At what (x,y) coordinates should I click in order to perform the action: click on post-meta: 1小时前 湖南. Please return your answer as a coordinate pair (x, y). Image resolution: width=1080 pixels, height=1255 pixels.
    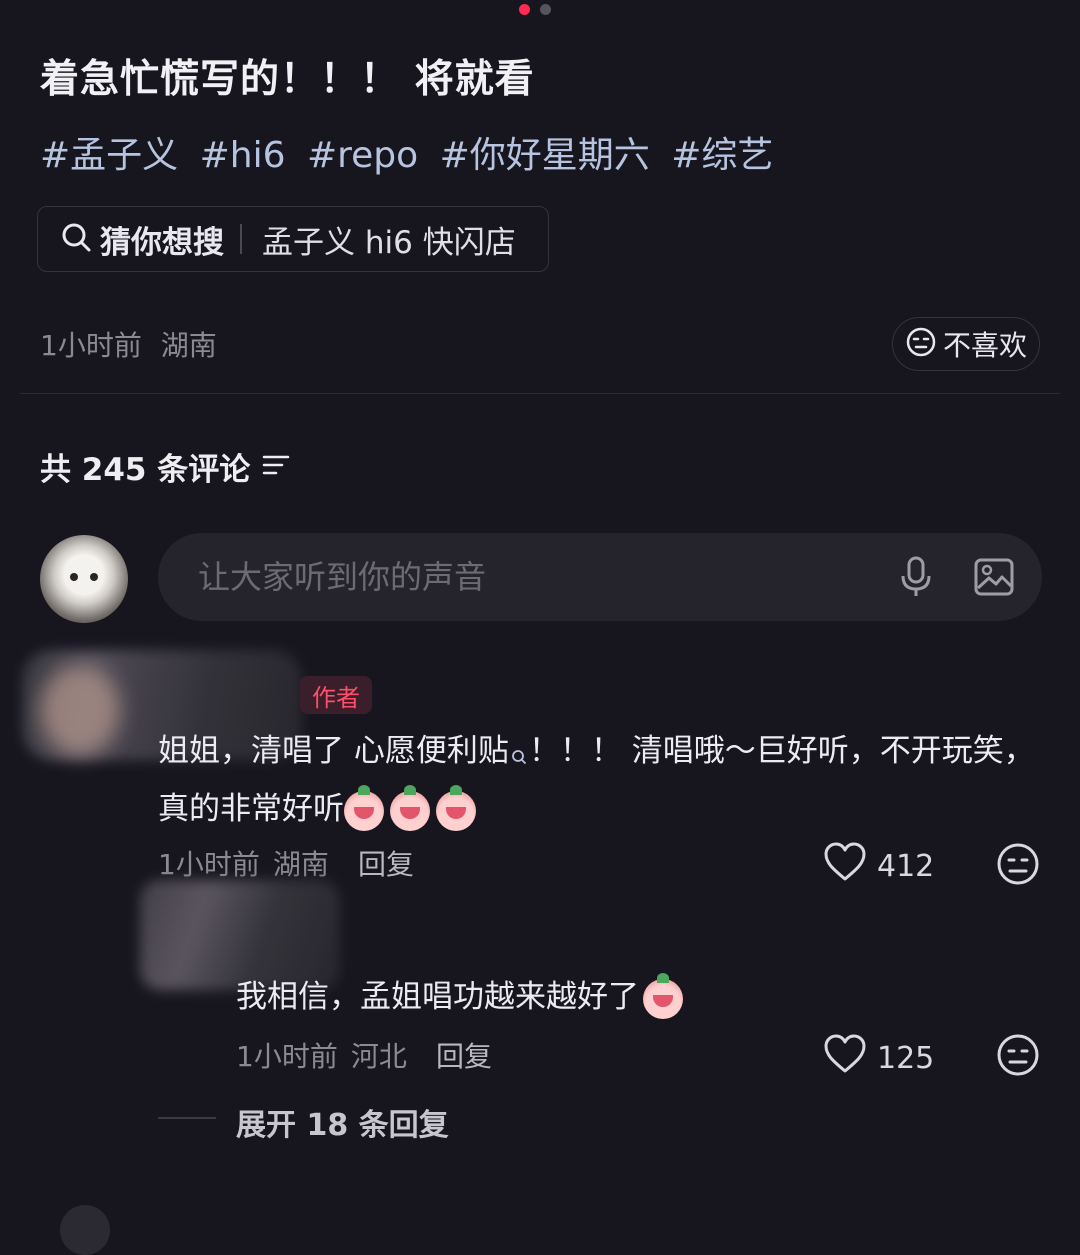
    Looking at the image, I should click on (128, 344).